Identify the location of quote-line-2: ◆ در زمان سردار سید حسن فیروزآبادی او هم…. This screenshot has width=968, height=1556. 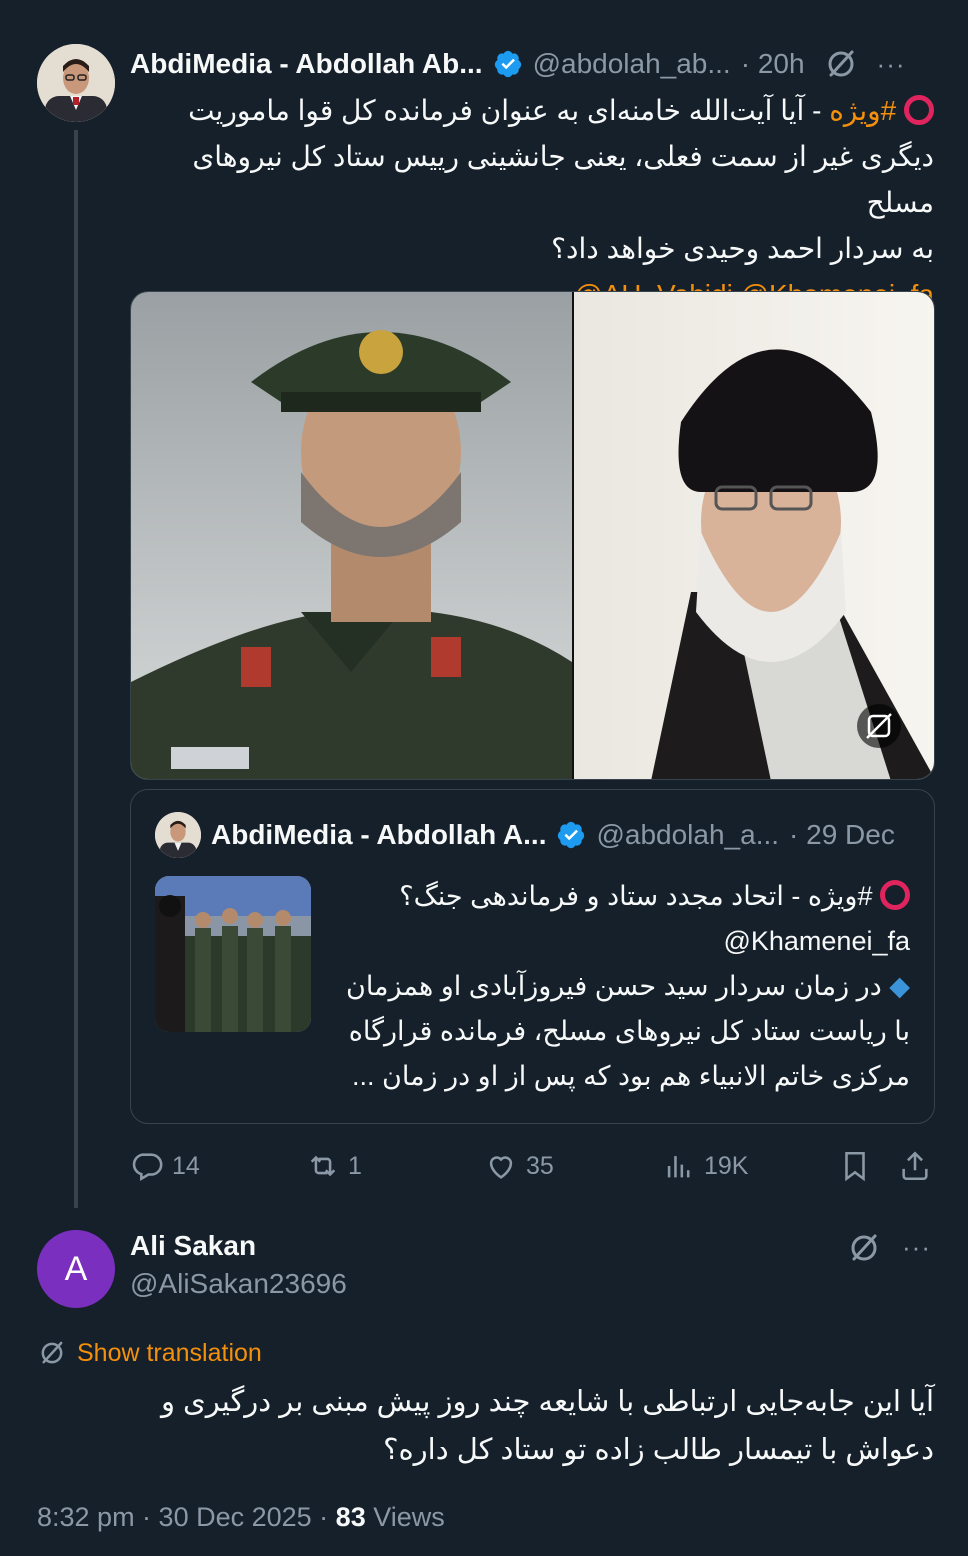
(625, 986).